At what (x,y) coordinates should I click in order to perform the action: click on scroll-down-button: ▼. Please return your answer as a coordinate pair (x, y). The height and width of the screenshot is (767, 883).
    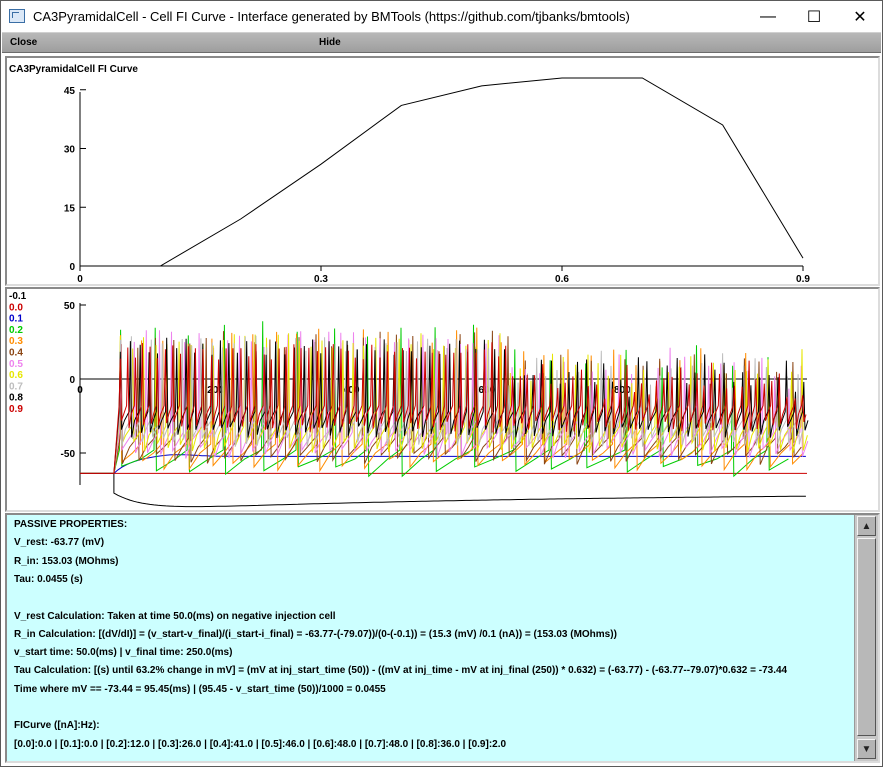
    Looking at the image, I should click on (866, 749).